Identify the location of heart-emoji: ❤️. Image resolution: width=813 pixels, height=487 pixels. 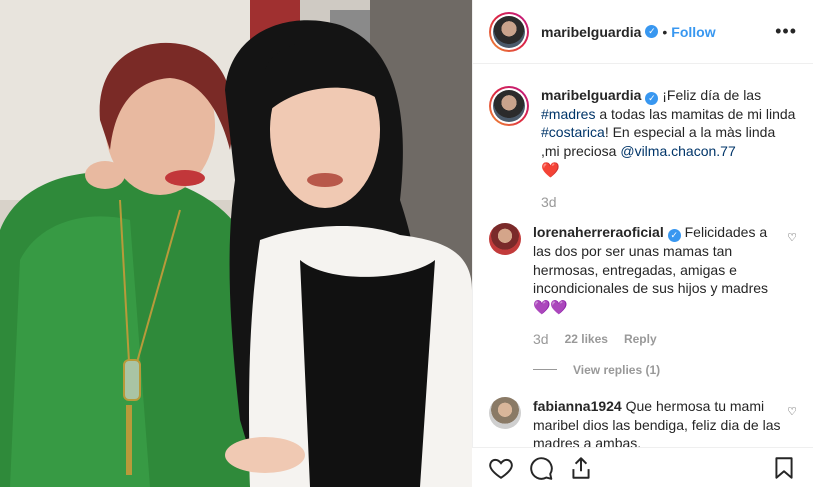
(550, 171).